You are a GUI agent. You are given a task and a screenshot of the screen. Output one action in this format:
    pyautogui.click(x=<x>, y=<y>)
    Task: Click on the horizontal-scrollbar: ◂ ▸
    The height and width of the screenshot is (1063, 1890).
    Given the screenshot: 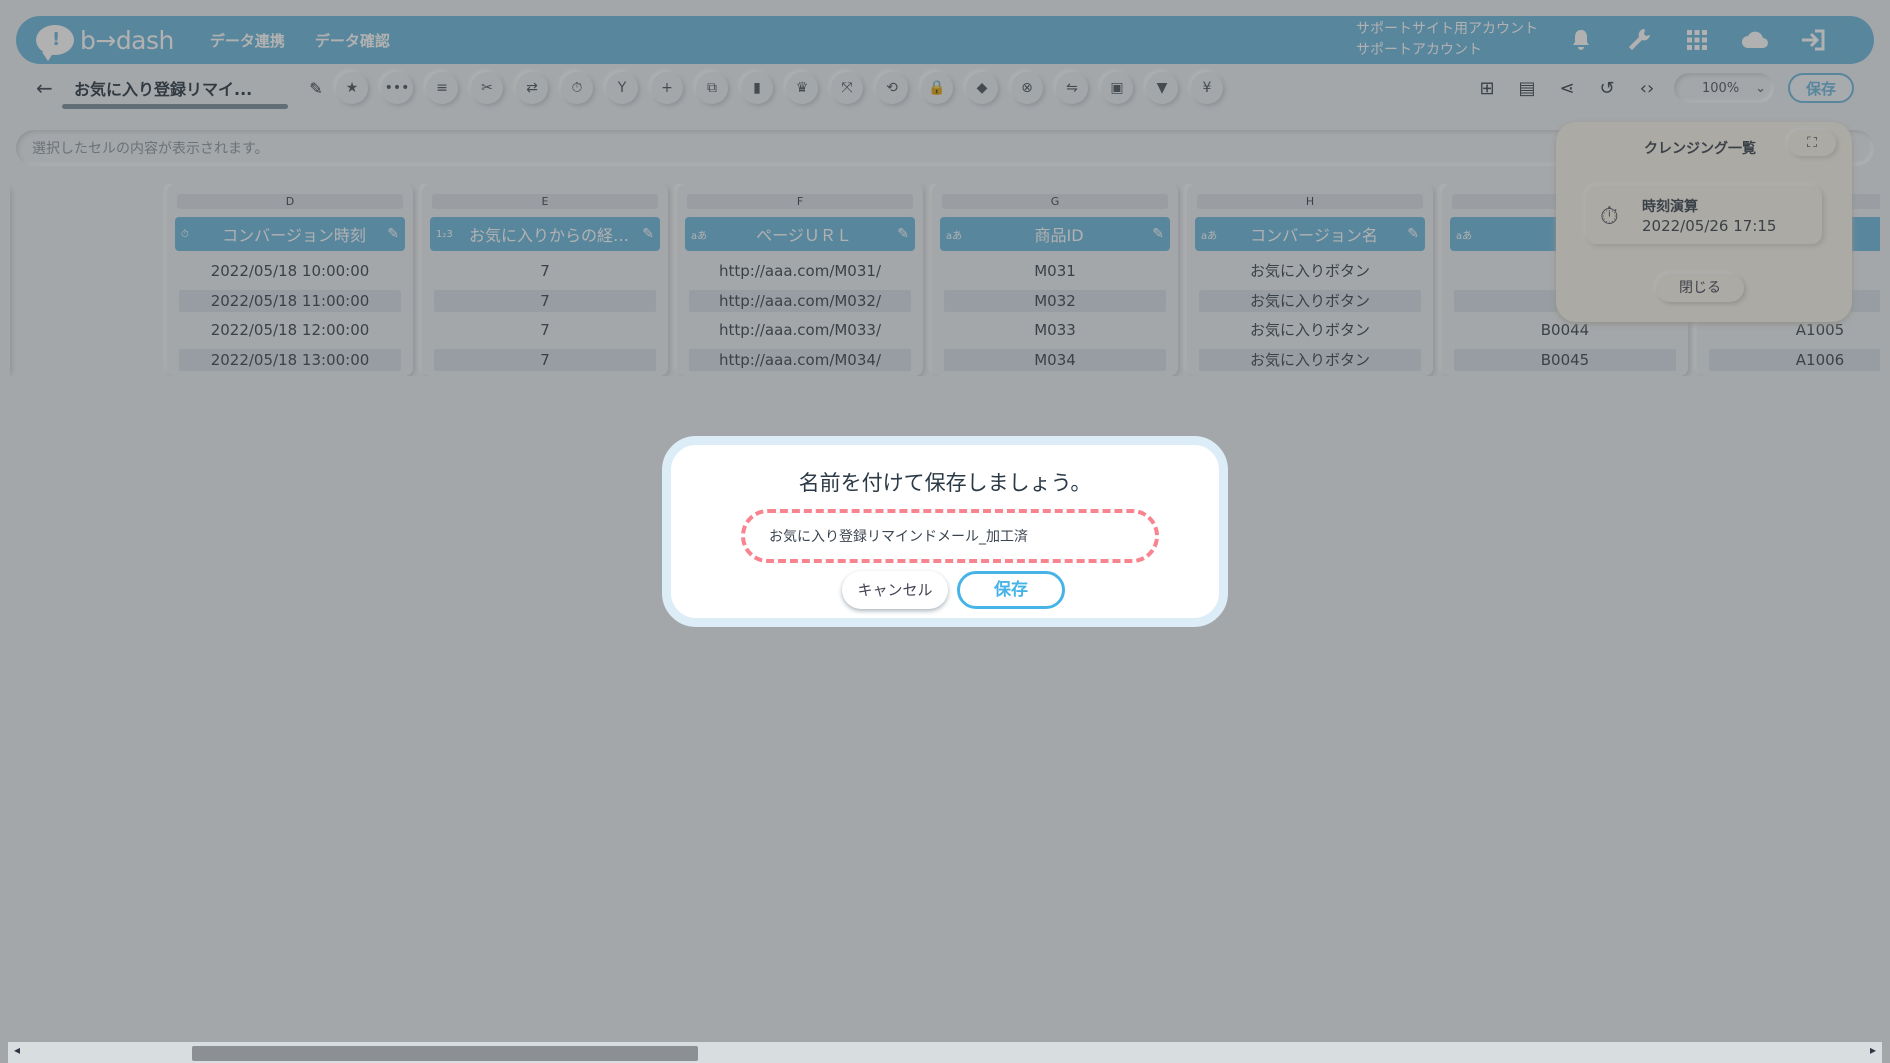 What is the action you would take?
    pyautogui.click(x=945, y=1052)
    